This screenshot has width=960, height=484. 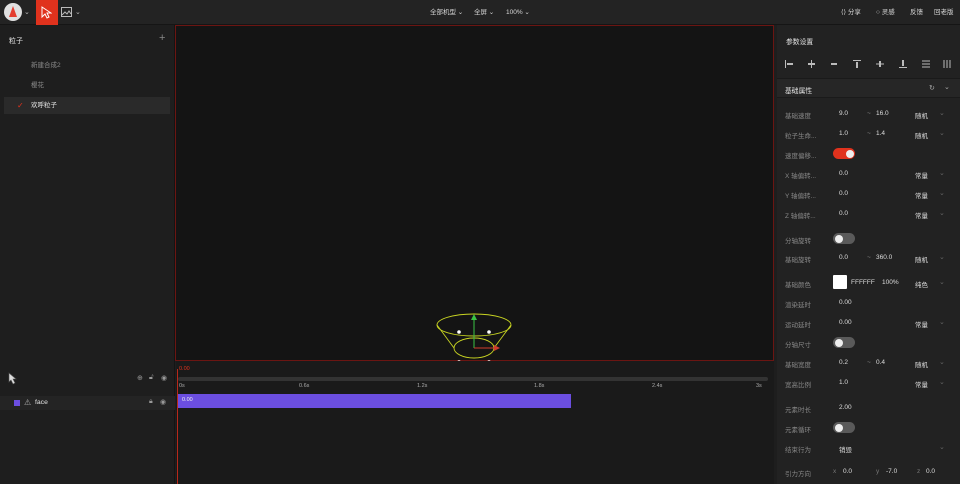 What do you see at coordinates (475, 388) in the screenshot?
I see `time-ruler: 0s 0.6s 1.2s 1.8s 2.4s 3s` at bounding box center [475, 388].